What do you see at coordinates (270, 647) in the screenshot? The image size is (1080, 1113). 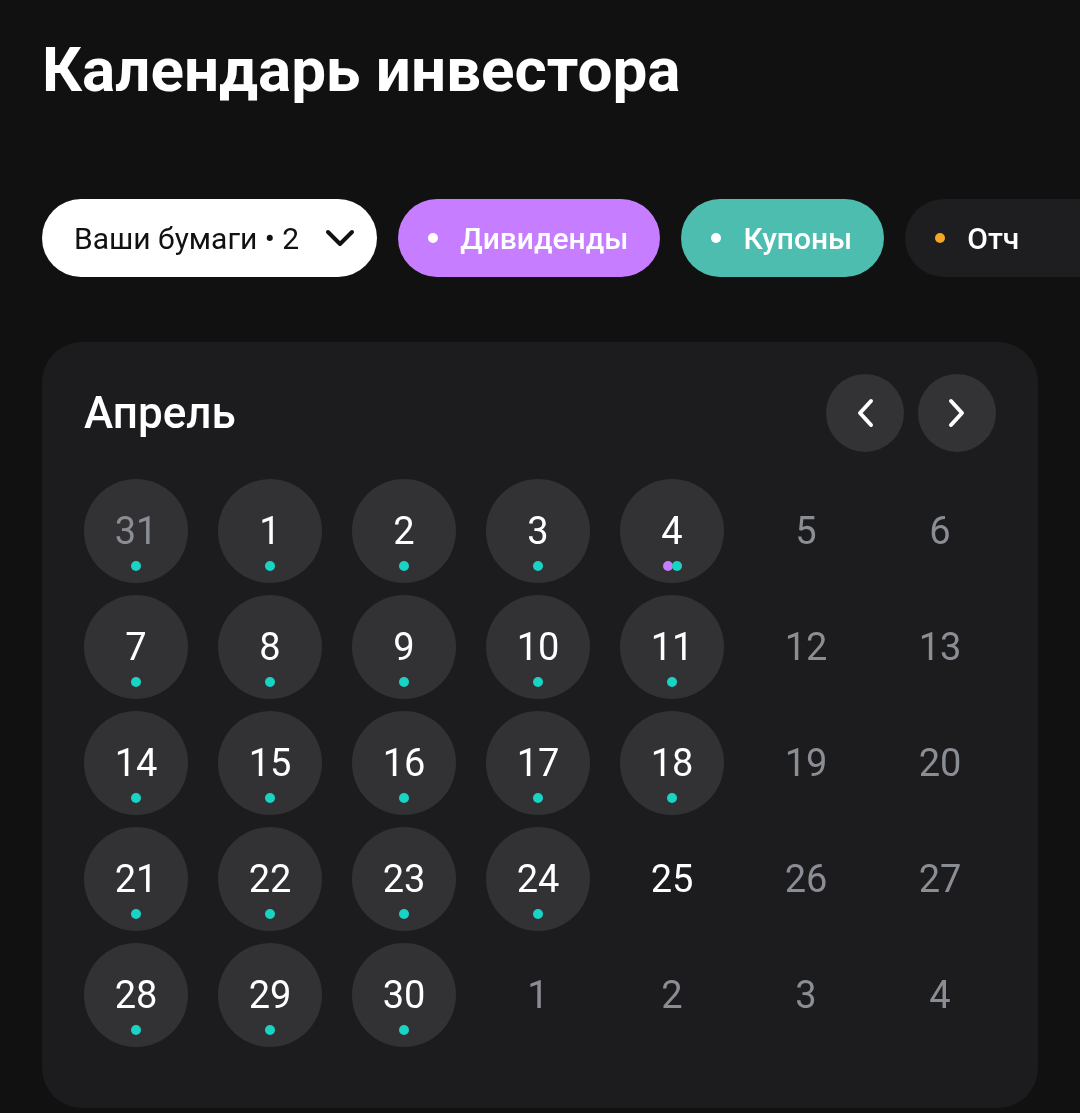 I see `calendar-day: 8` at bounding box center [270, 647].